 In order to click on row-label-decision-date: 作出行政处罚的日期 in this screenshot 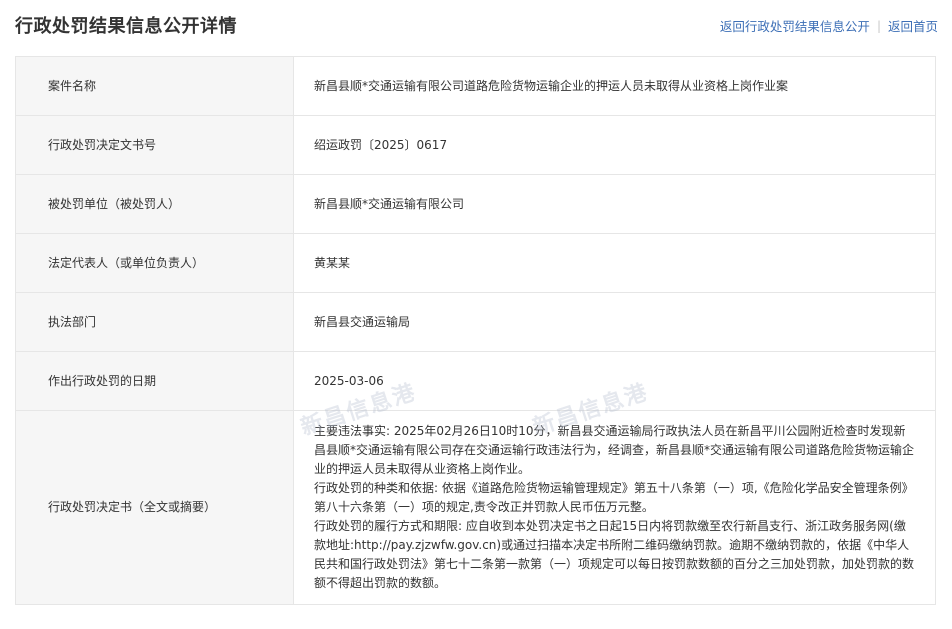, I will do `click(154, 381)`.